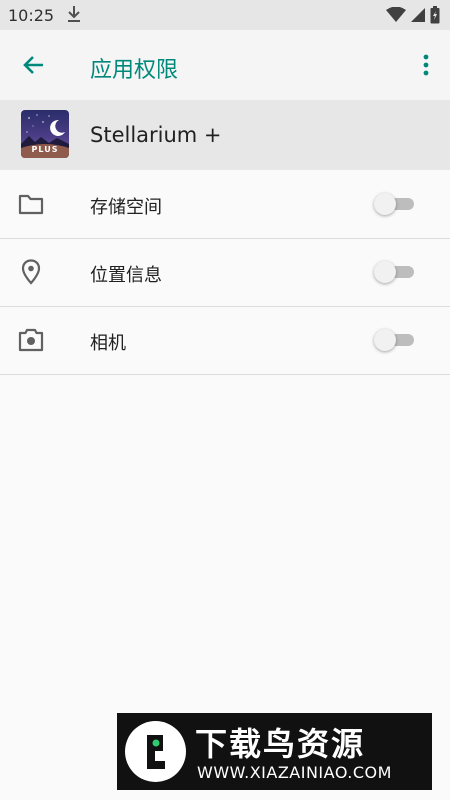 The image size is (450, 800). I want to click on back-button, so click(34, 67).